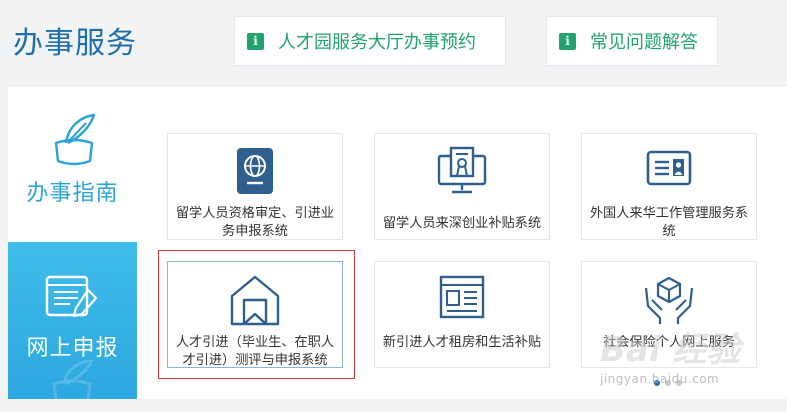  Describe the element at coordinates (377, 42) in the screenshot. I see `appointment-label: 人才园服务大厅办事预约` at that location.